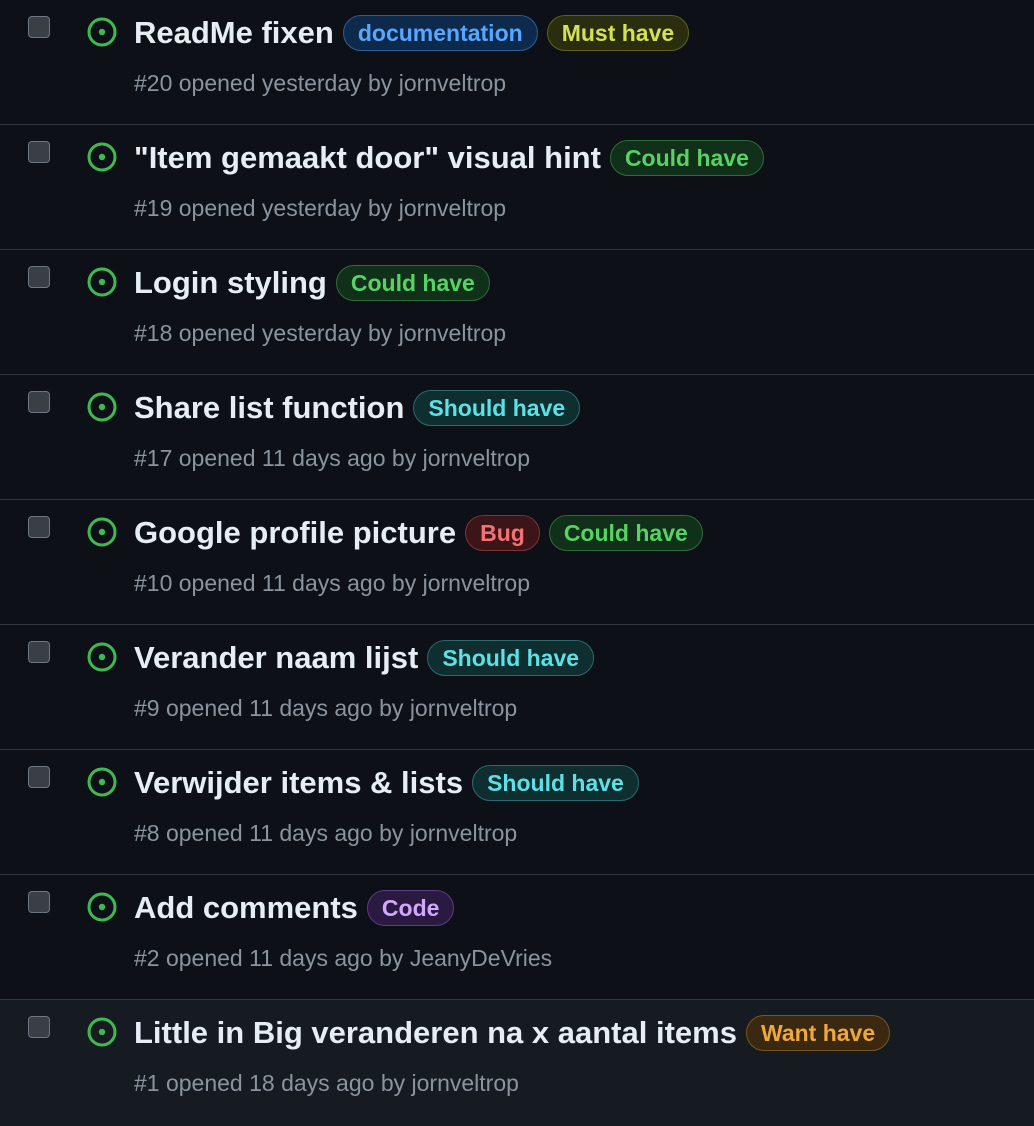  What do you see at coordinates (481, 958) in the screenshot?
I see `issue-author-link: JeanyDeVries` at bounding box center [481, 958].